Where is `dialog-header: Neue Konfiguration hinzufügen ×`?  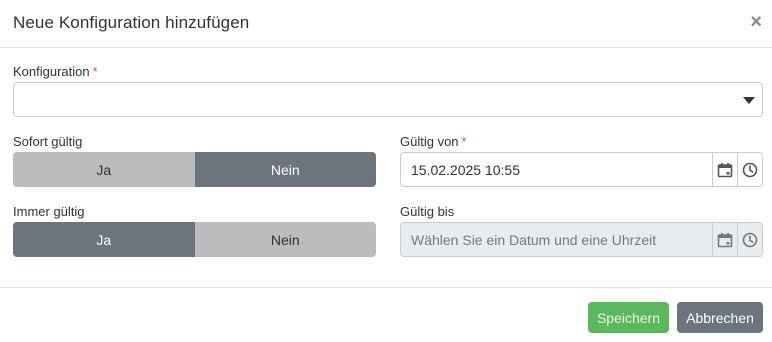
dialog-header: Neue Konfiguration hinzufügen × is located at coordinates (386, 24).